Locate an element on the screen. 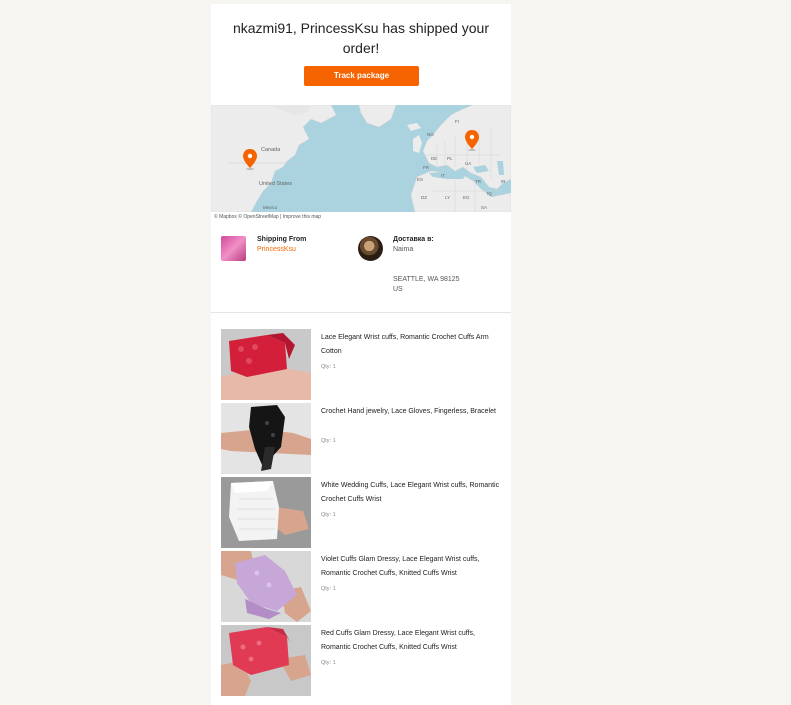 This screenshot has height=705, width=791. mapbox-attribution-link: © Mapbox is located at coordinates (225, 217).